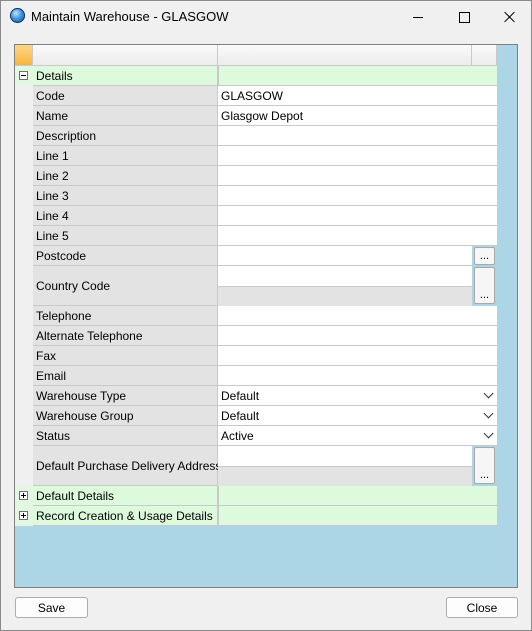 This screenshot has height=631, width=532. I want to click on maximize-button, so click(464, 17).